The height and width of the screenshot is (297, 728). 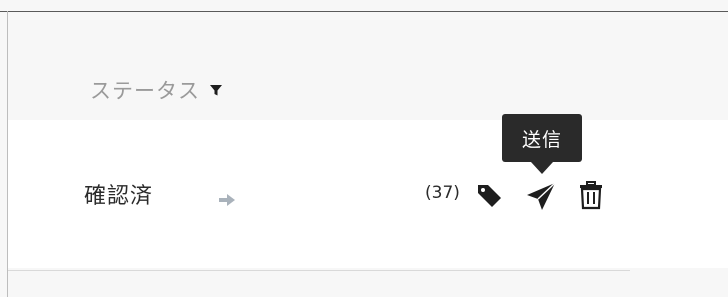 What do you see at coordinates (591, 195) in the screenshot?
I see `trash-icon` at bounding box center [591, 195].